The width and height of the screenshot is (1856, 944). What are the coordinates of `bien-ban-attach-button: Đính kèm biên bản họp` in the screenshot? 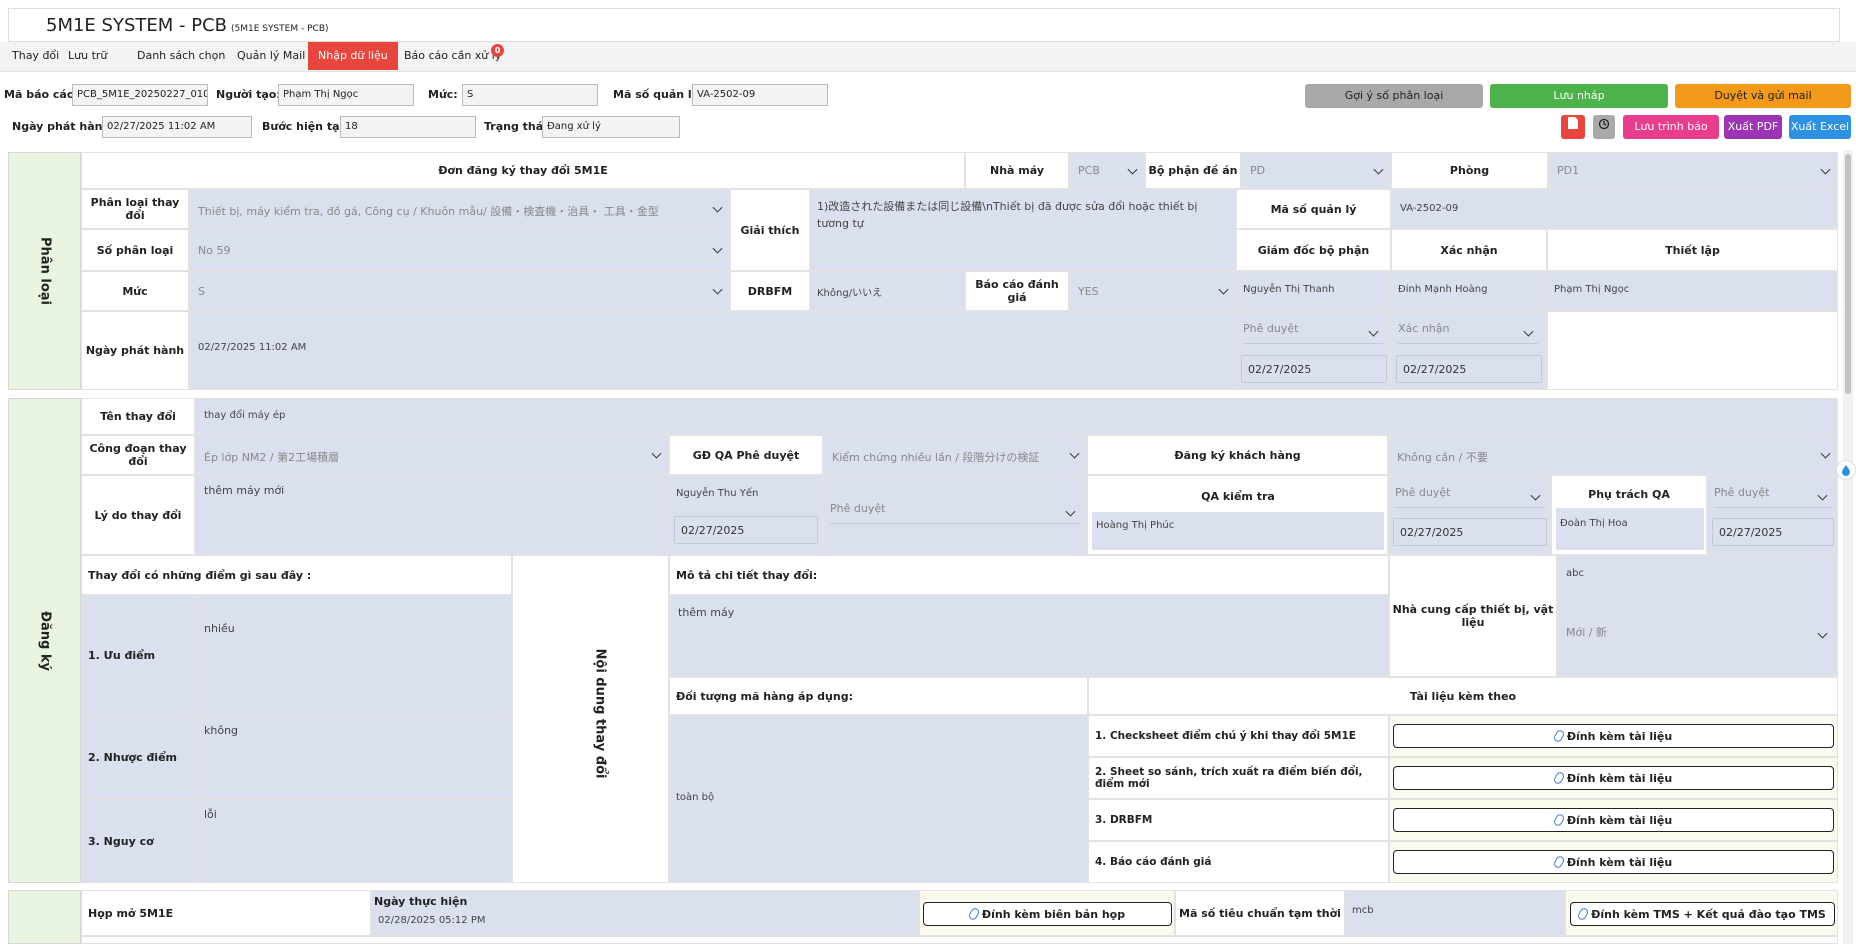 It's located at (1047, 914).